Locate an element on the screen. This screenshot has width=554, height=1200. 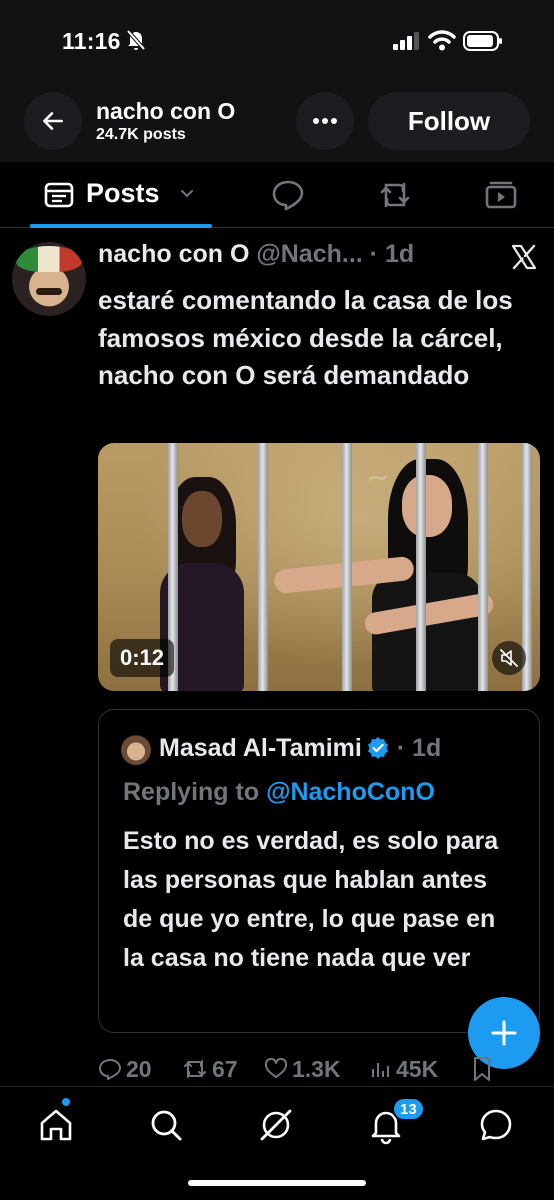
profile-tabs: Posts is located at coordinates (277, 195).